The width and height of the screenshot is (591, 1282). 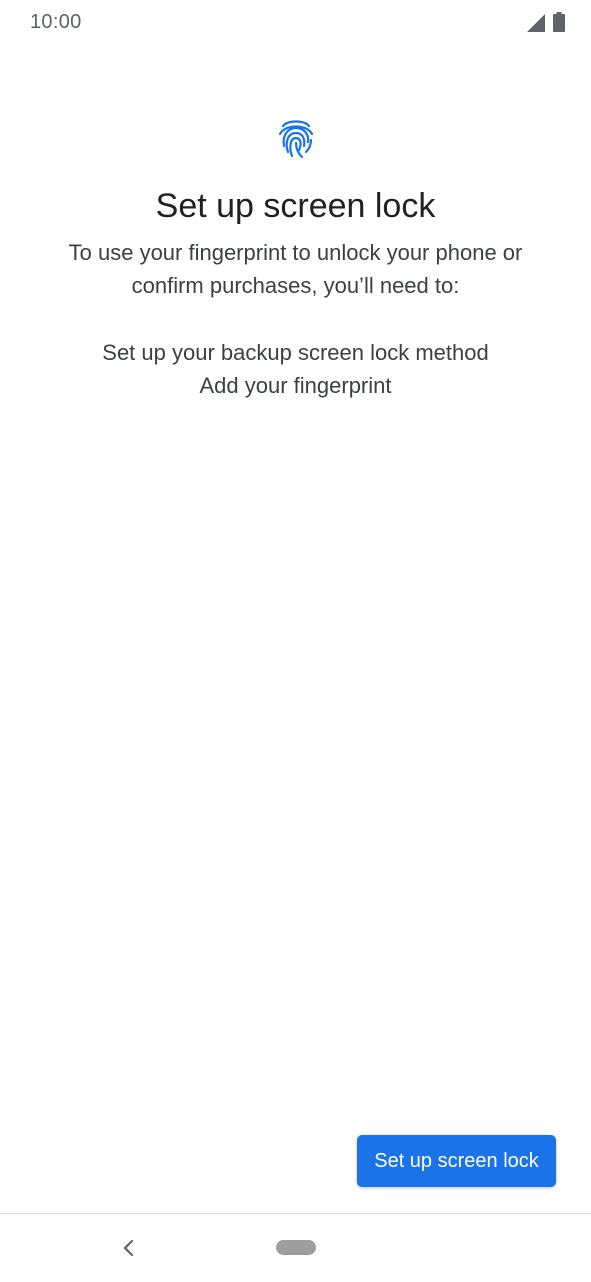 What do you see at coordinates (456, 1161) in the screenshot?
I see `set-up-screen-lock-button: Set up screen lock` at bounding box center [456, 1161].